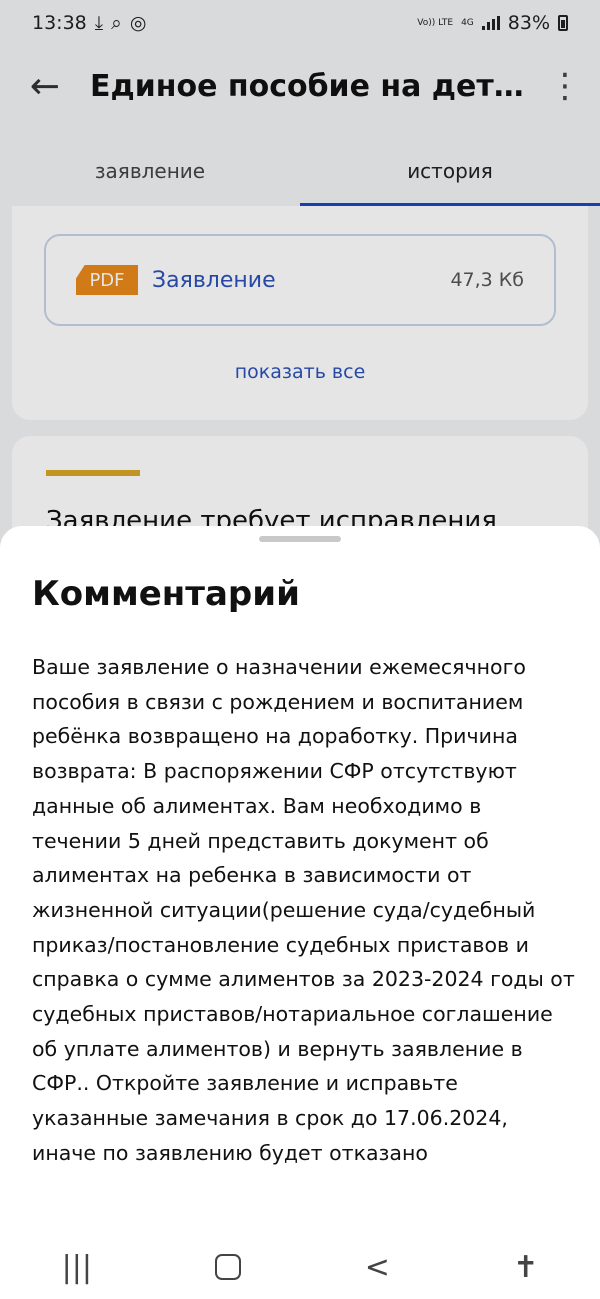  Describe the element at coordinates (228, 1267) in the screenshot. I see `home-icon` at that location.